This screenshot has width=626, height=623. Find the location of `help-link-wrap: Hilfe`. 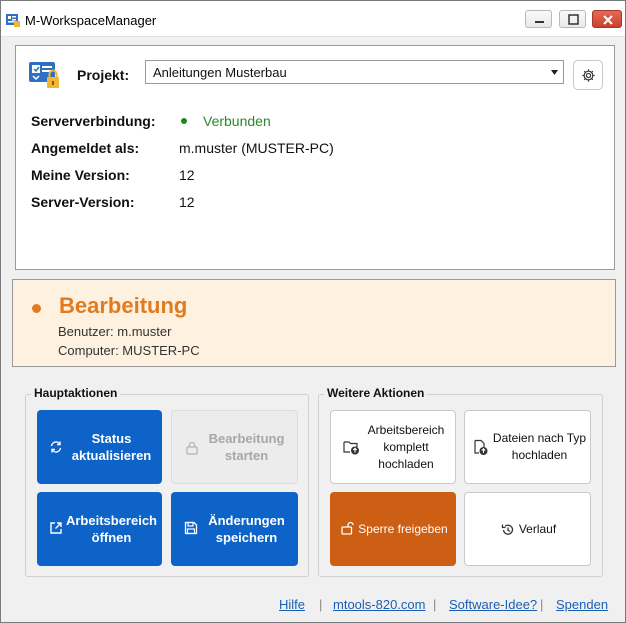

help-link-wrap: Hilfe is located at coordinates (292, 604).